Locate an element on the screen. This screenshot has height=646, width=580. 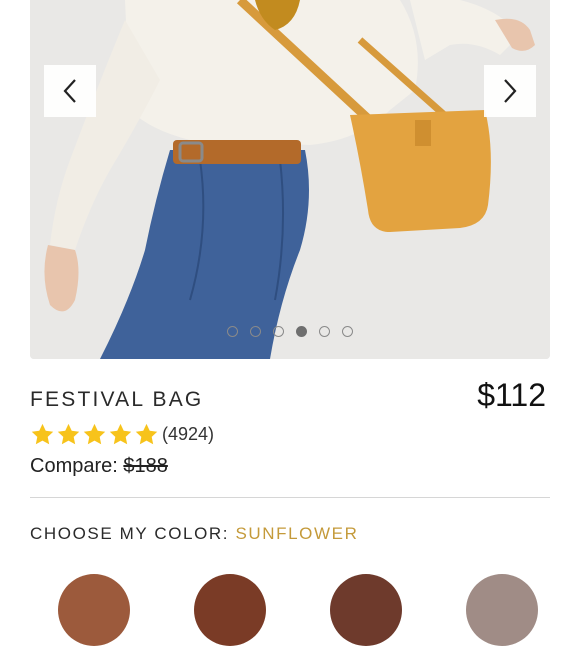
chevron-right-icon is located at coordinates (510, 91).